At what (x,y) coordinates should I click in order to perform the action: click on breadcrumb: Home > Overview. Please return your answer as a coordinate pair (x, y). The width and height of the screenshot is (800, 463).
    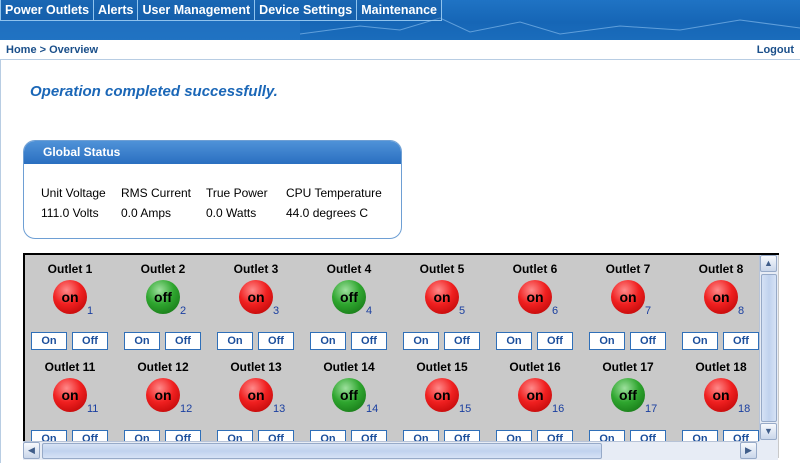
    Looking at the image, I should click on (52, 50).